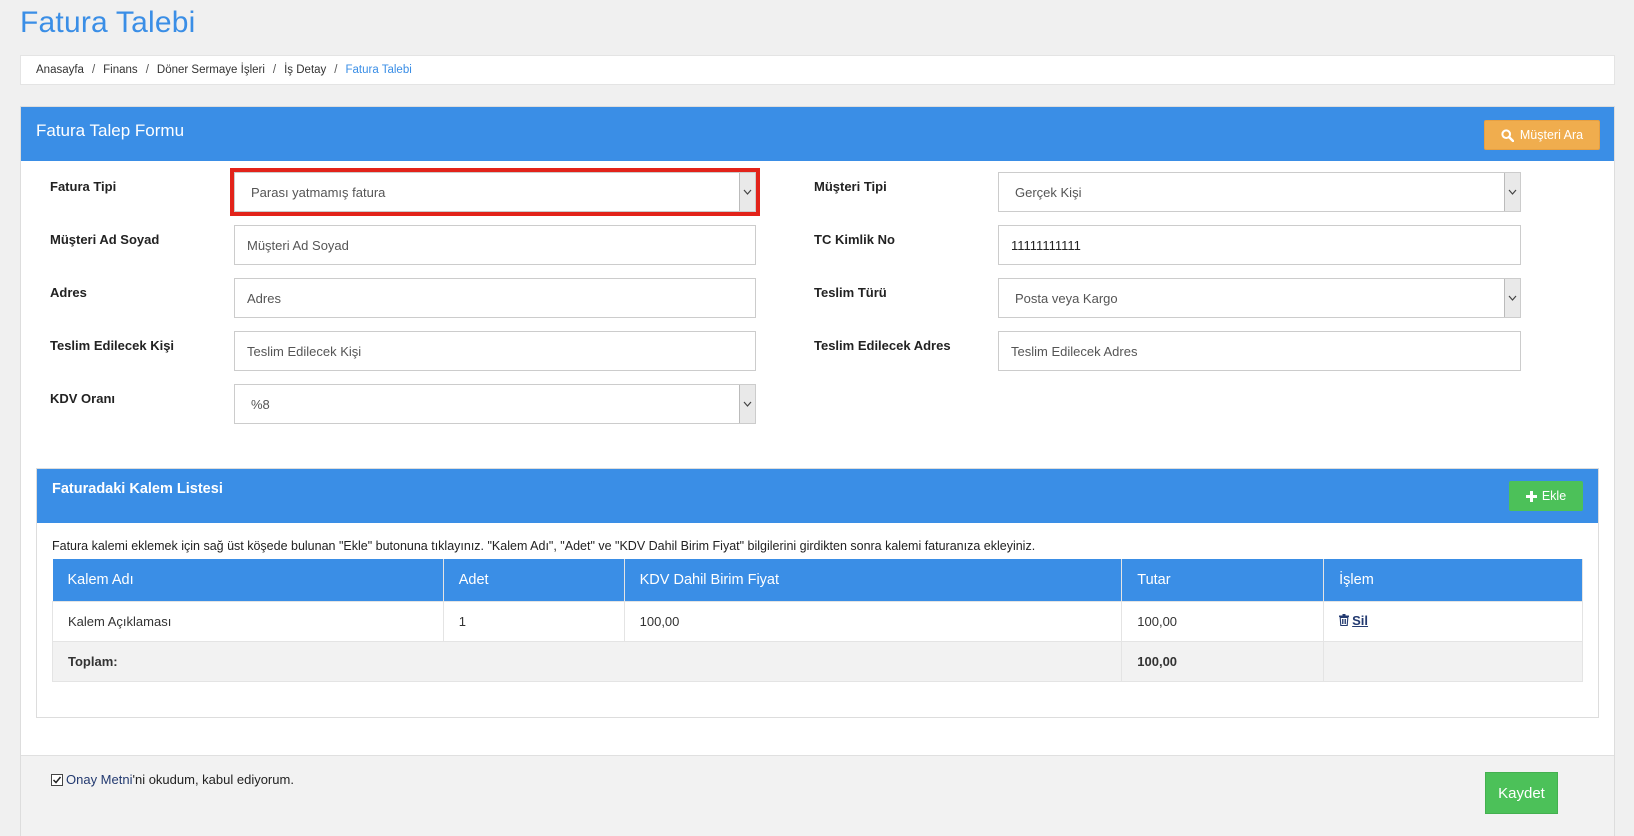  Describe the element at coordinates (248, 621) in the screenshot. I see `item-name-cell: Kalem Açıklaması` at that location.